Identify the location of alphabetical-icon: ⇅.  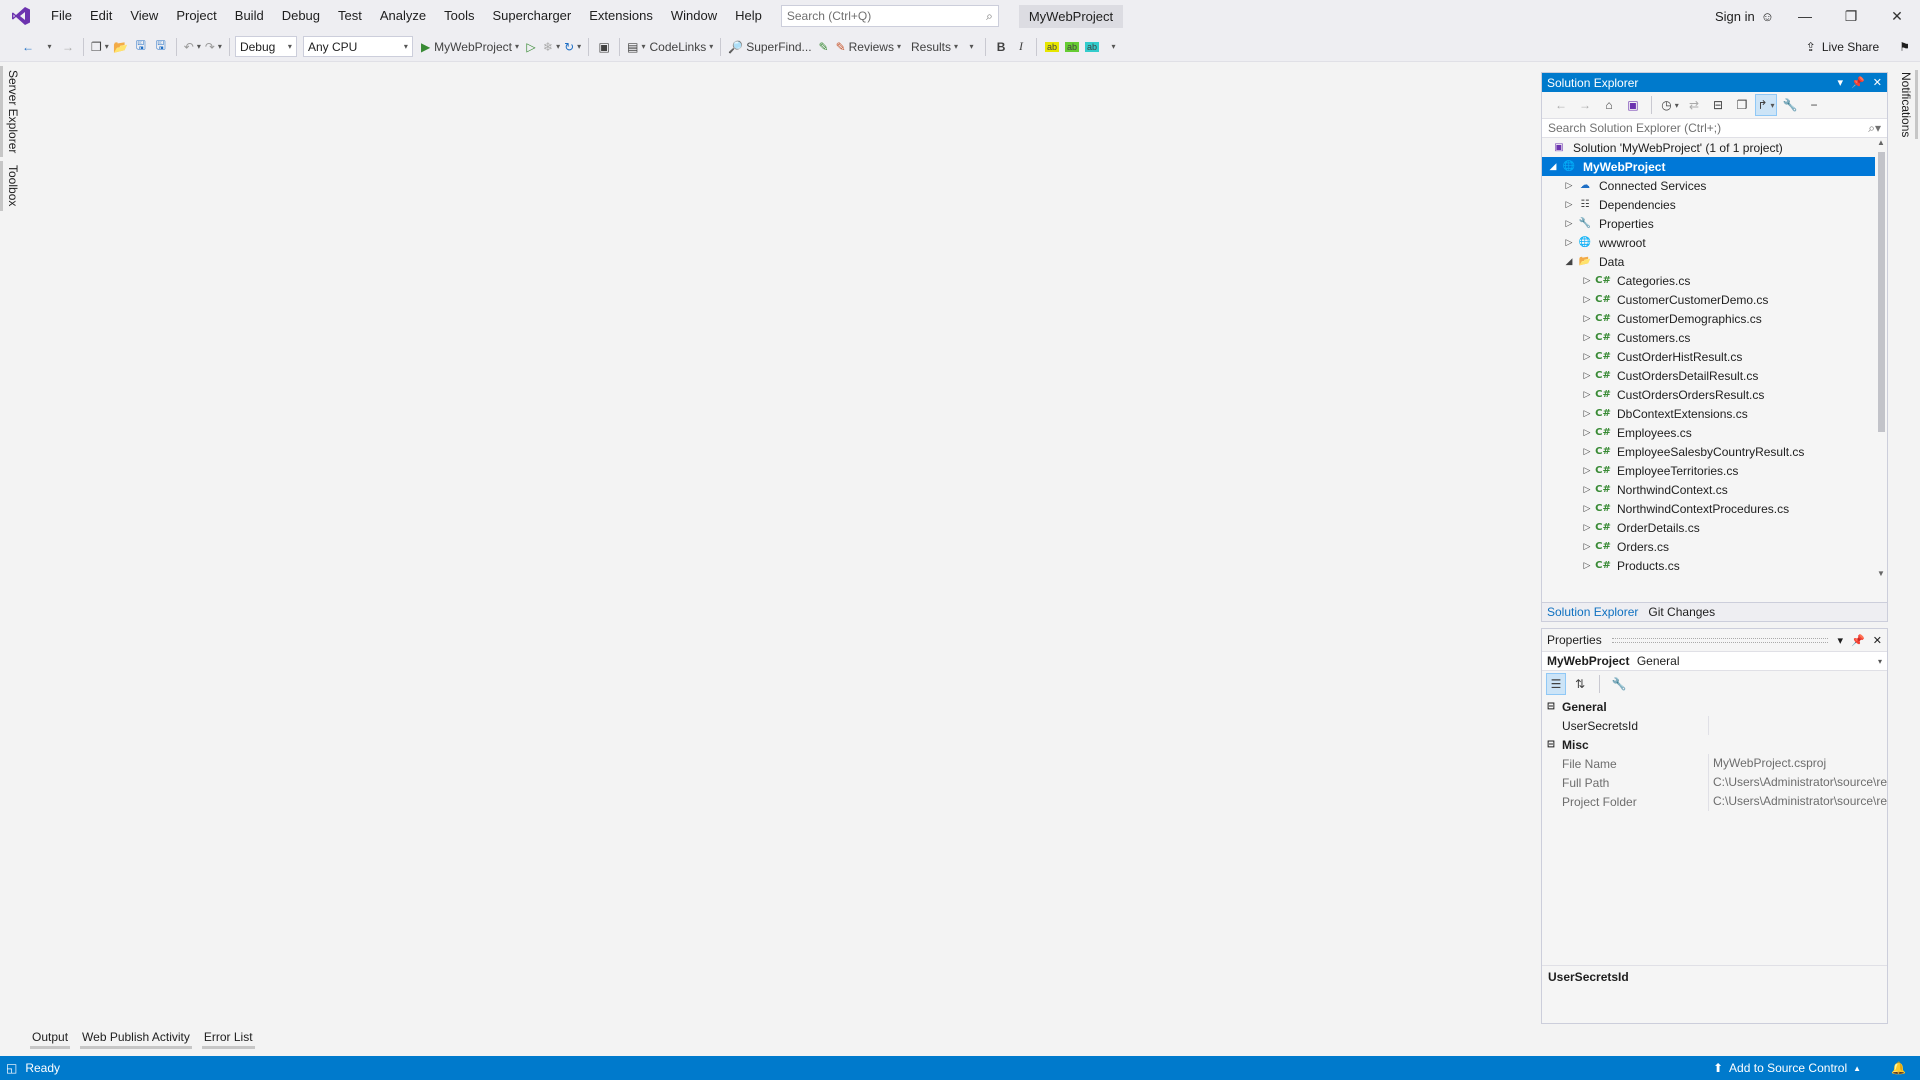
(1580, 684).